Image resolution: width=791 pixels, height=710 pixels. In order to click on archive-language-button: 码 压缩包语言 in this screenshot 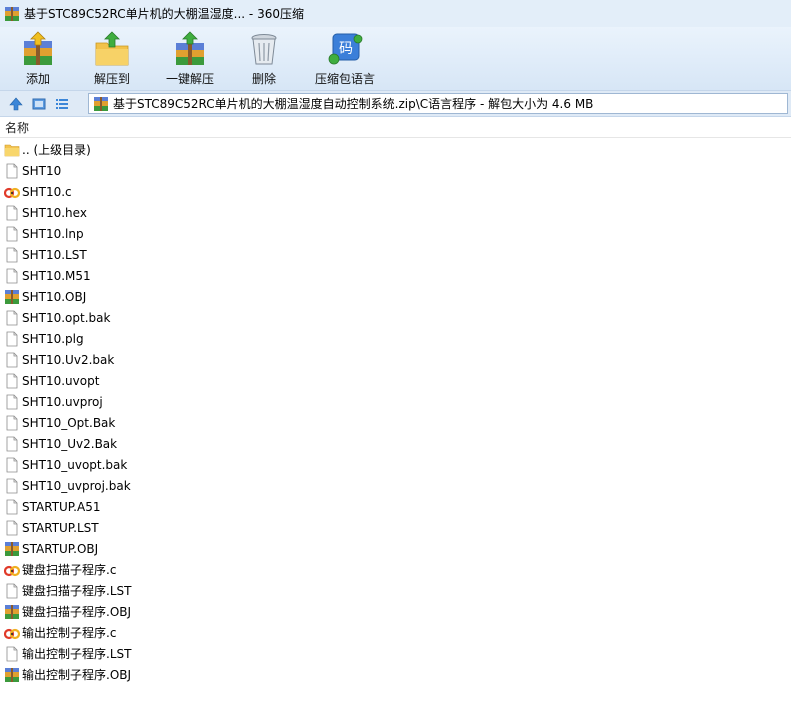, I will do `click(345, 58)`.